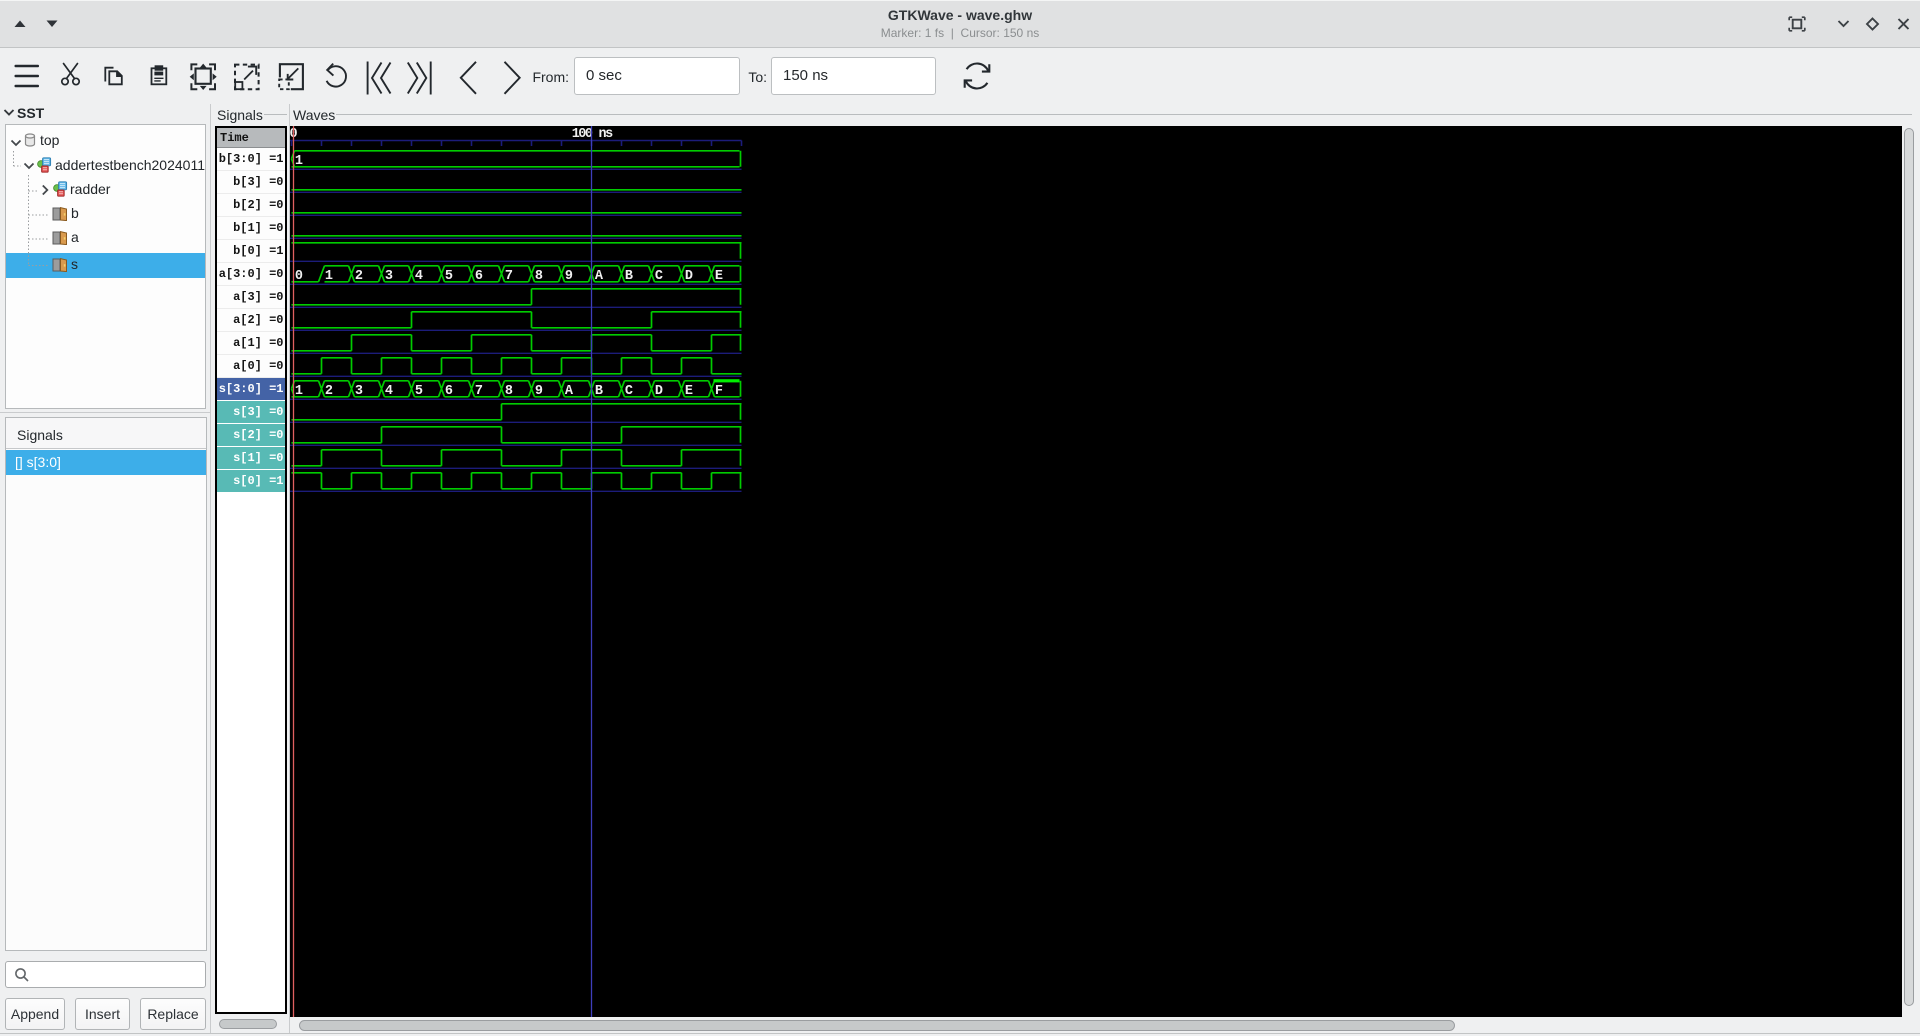 This screenshot has width=1920, height=1036. I want to click on svg-text: ns, so click(606, 134).